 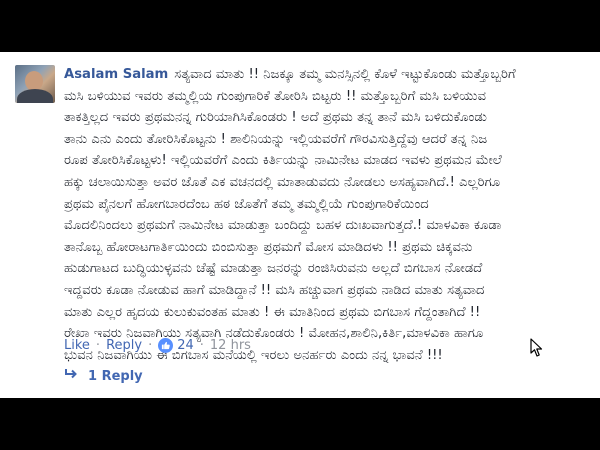 I want to click on like-count: 24, so click(x=176, y=345).